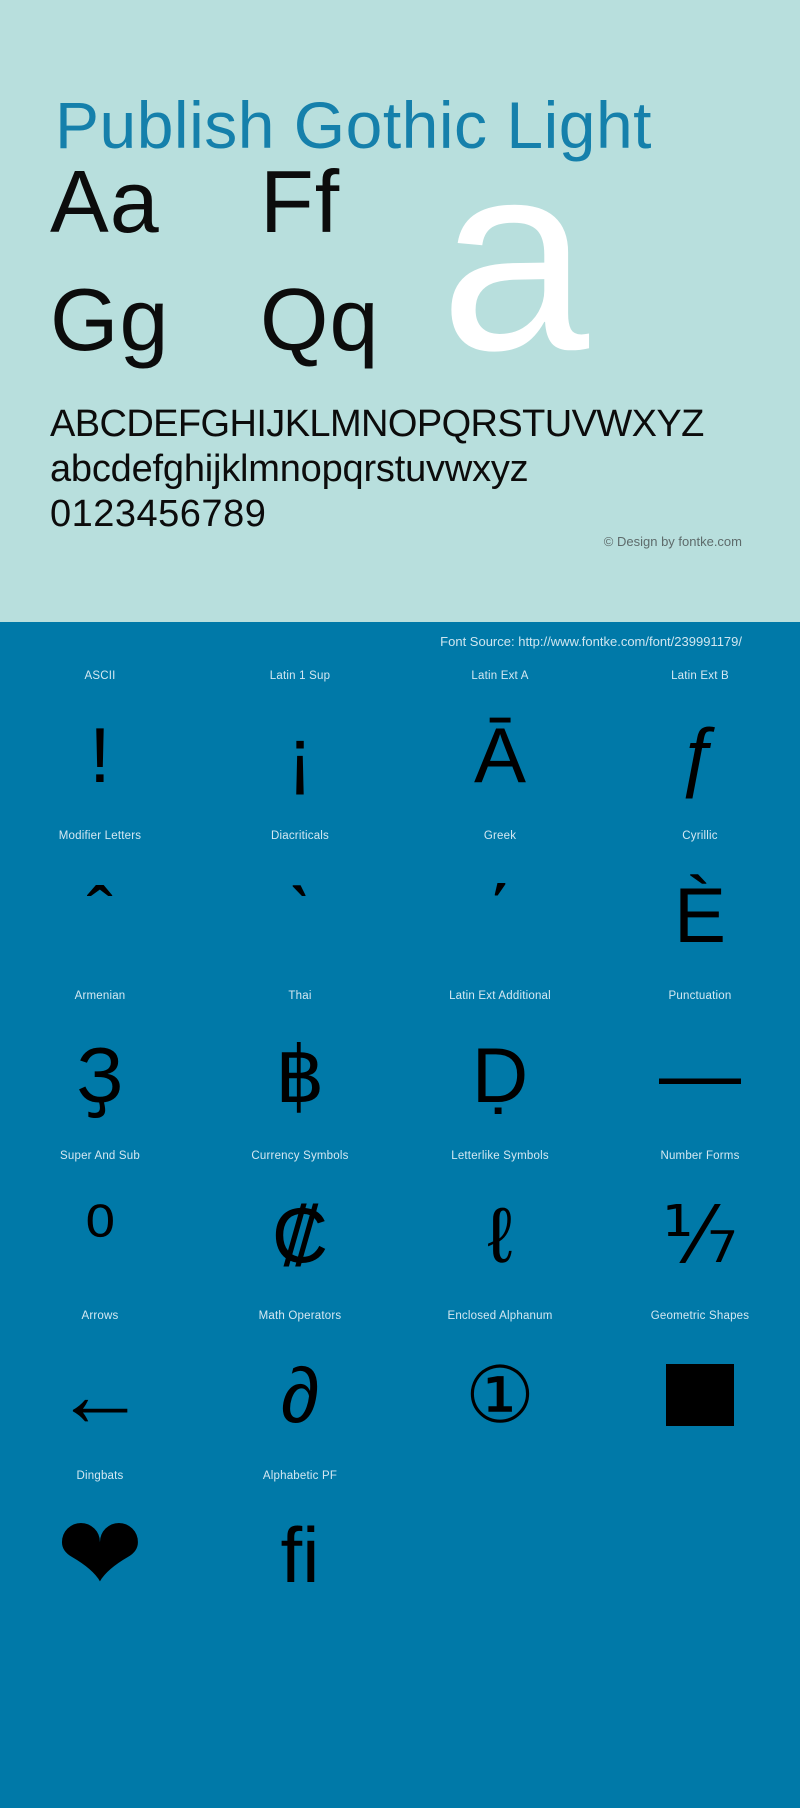 Image resolution: width=800 pixels, height=1808 pixels. What do you see at coordinates (400, 272) in the screenshot?
I see `letter-pair-grid: Aa Ff Gg Qq` at bounding box center [400, 272].